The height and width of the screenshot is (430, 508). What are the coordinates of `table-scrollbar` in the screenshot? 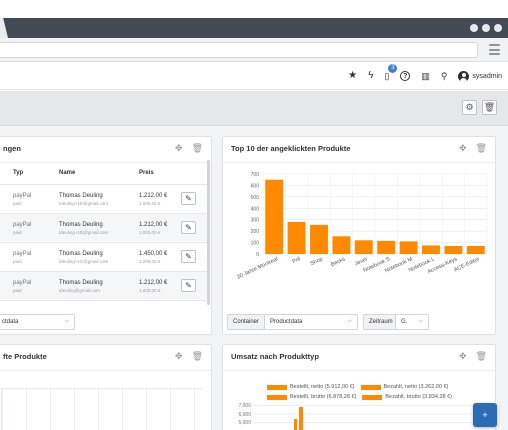 It's located at (208, 232).